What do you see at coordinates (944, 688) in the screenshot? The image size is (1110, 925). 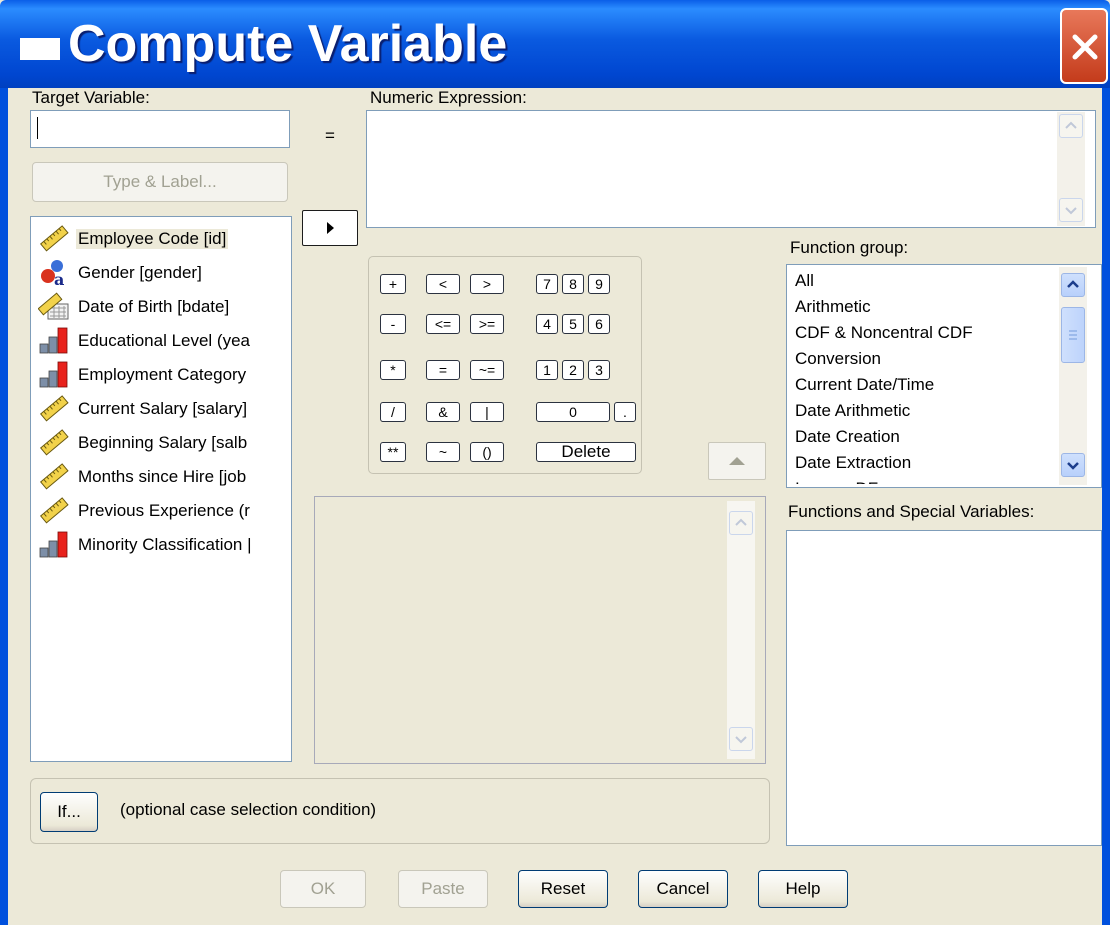 I see `functions-special-list` at bounding box center [944, 688].